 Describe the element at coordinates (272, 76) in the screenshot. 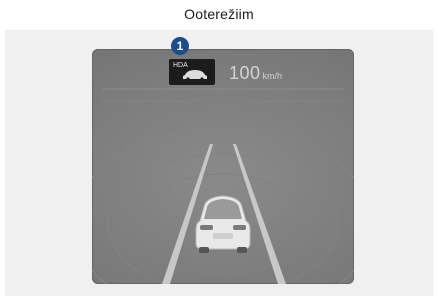

I see `speed-unit: km/h` at that location.